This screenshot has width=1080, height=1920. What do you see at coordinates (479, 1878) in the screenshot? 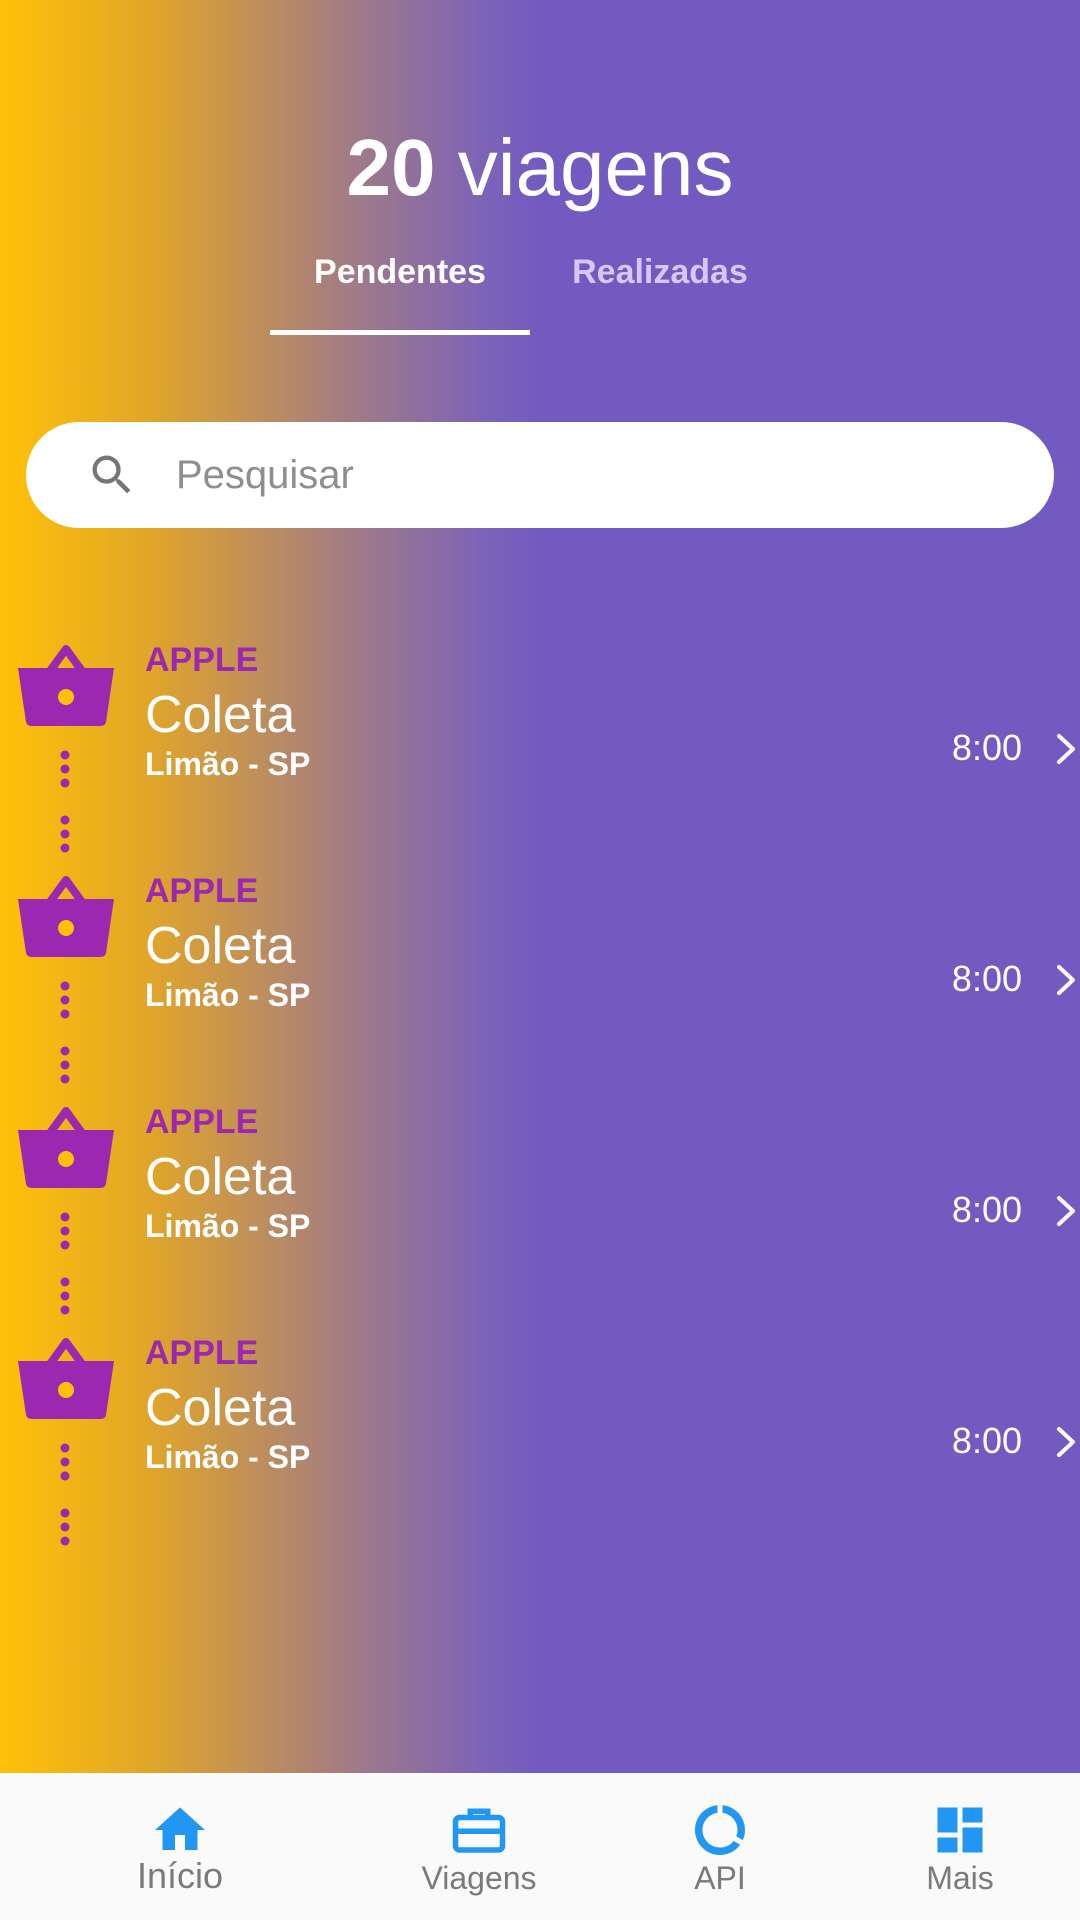
I see `nav-label-viagens: Viagens` at bounding box center [479, 1878].